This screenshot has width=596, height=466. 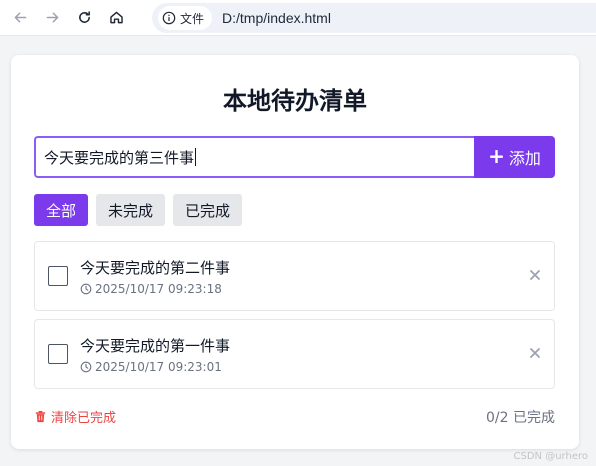 What do you see at coordinates (192, 18) in the screenshot?
I see `site-info-label: 文件` at bounding box center [192, 18].